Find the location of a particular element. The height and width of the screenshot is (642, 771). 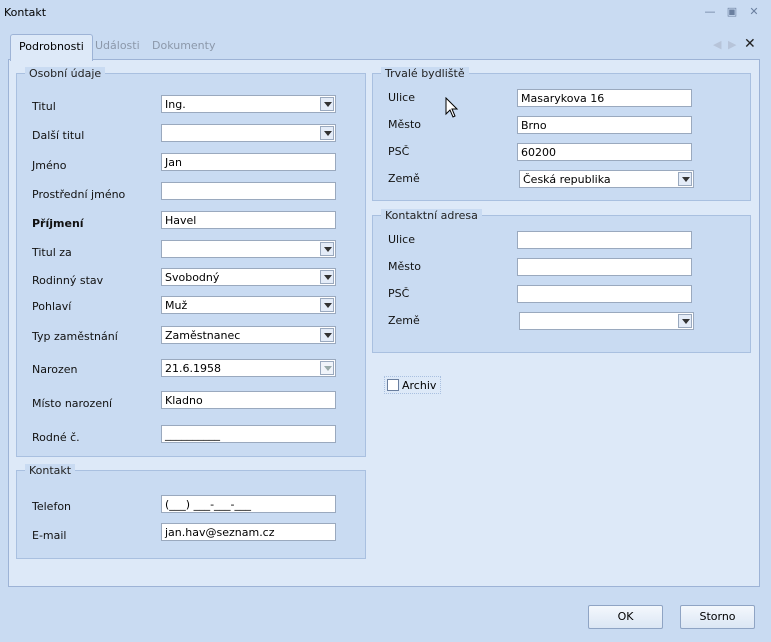

prostredni-jmeno-input is located at coordinates (248, 191).